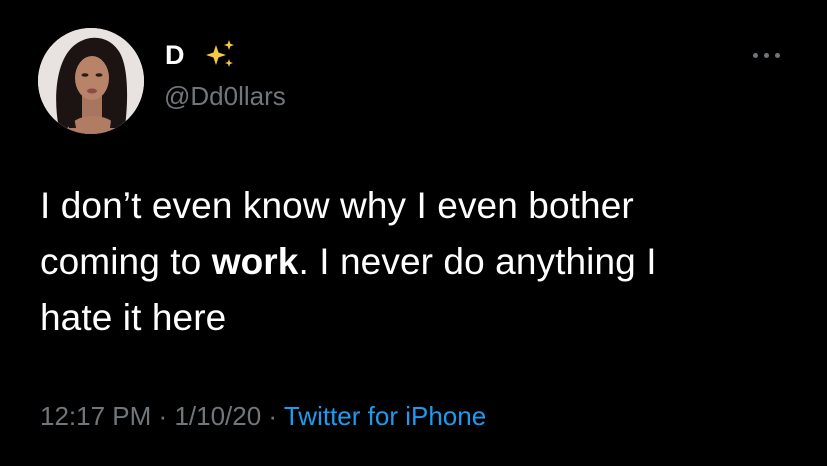 This screenshot has height=466, width=827. I want to click on tweet-source-link: Twitter for iPhone, so click(385, 416).